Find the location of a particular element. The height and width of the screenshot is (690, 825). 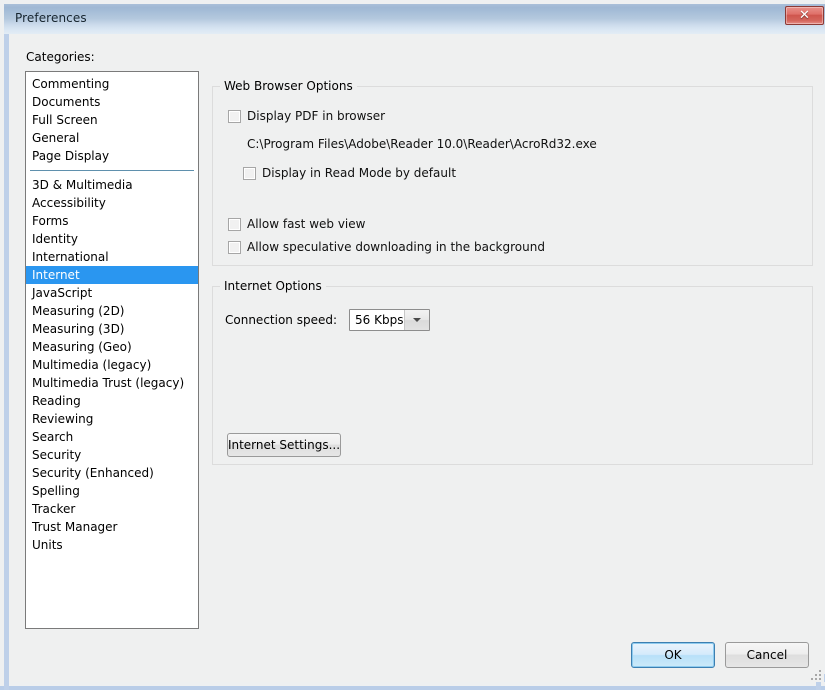

sidebar-item-tracker: Tracker is located at coordinates (112, 509).